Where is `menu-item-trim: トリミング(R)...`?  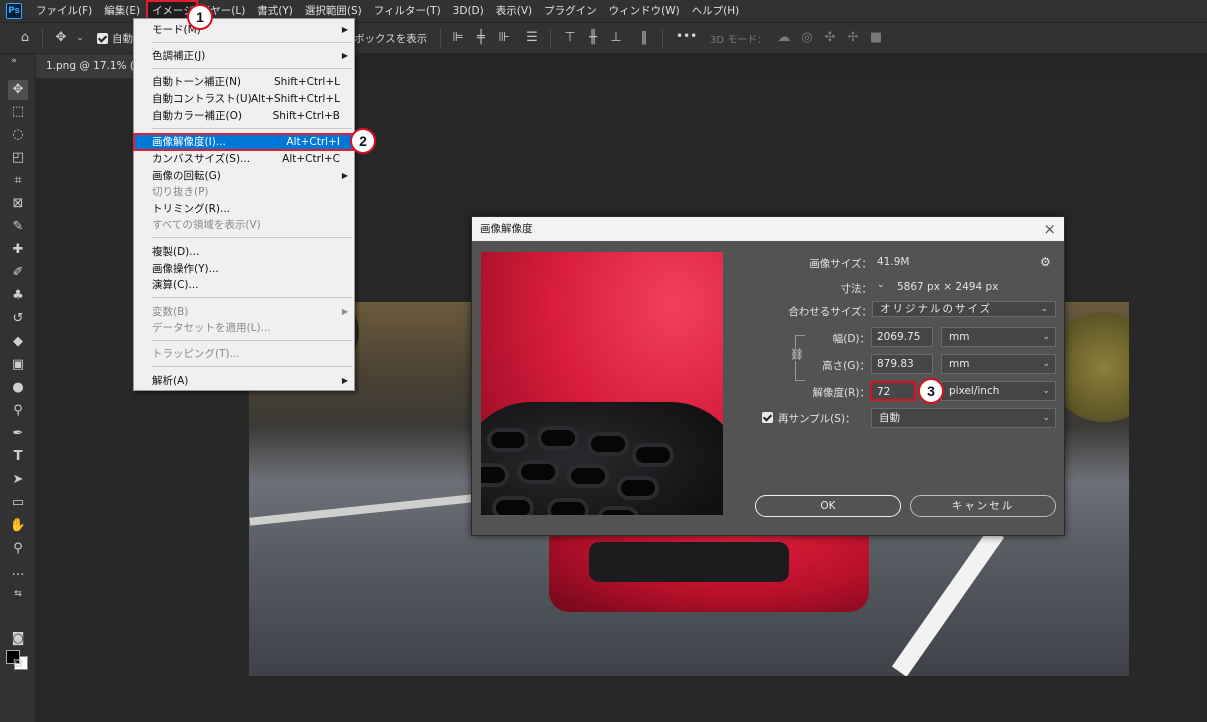 menu-item-trim: トリミング(R)... is located at coordinates (244, 209).